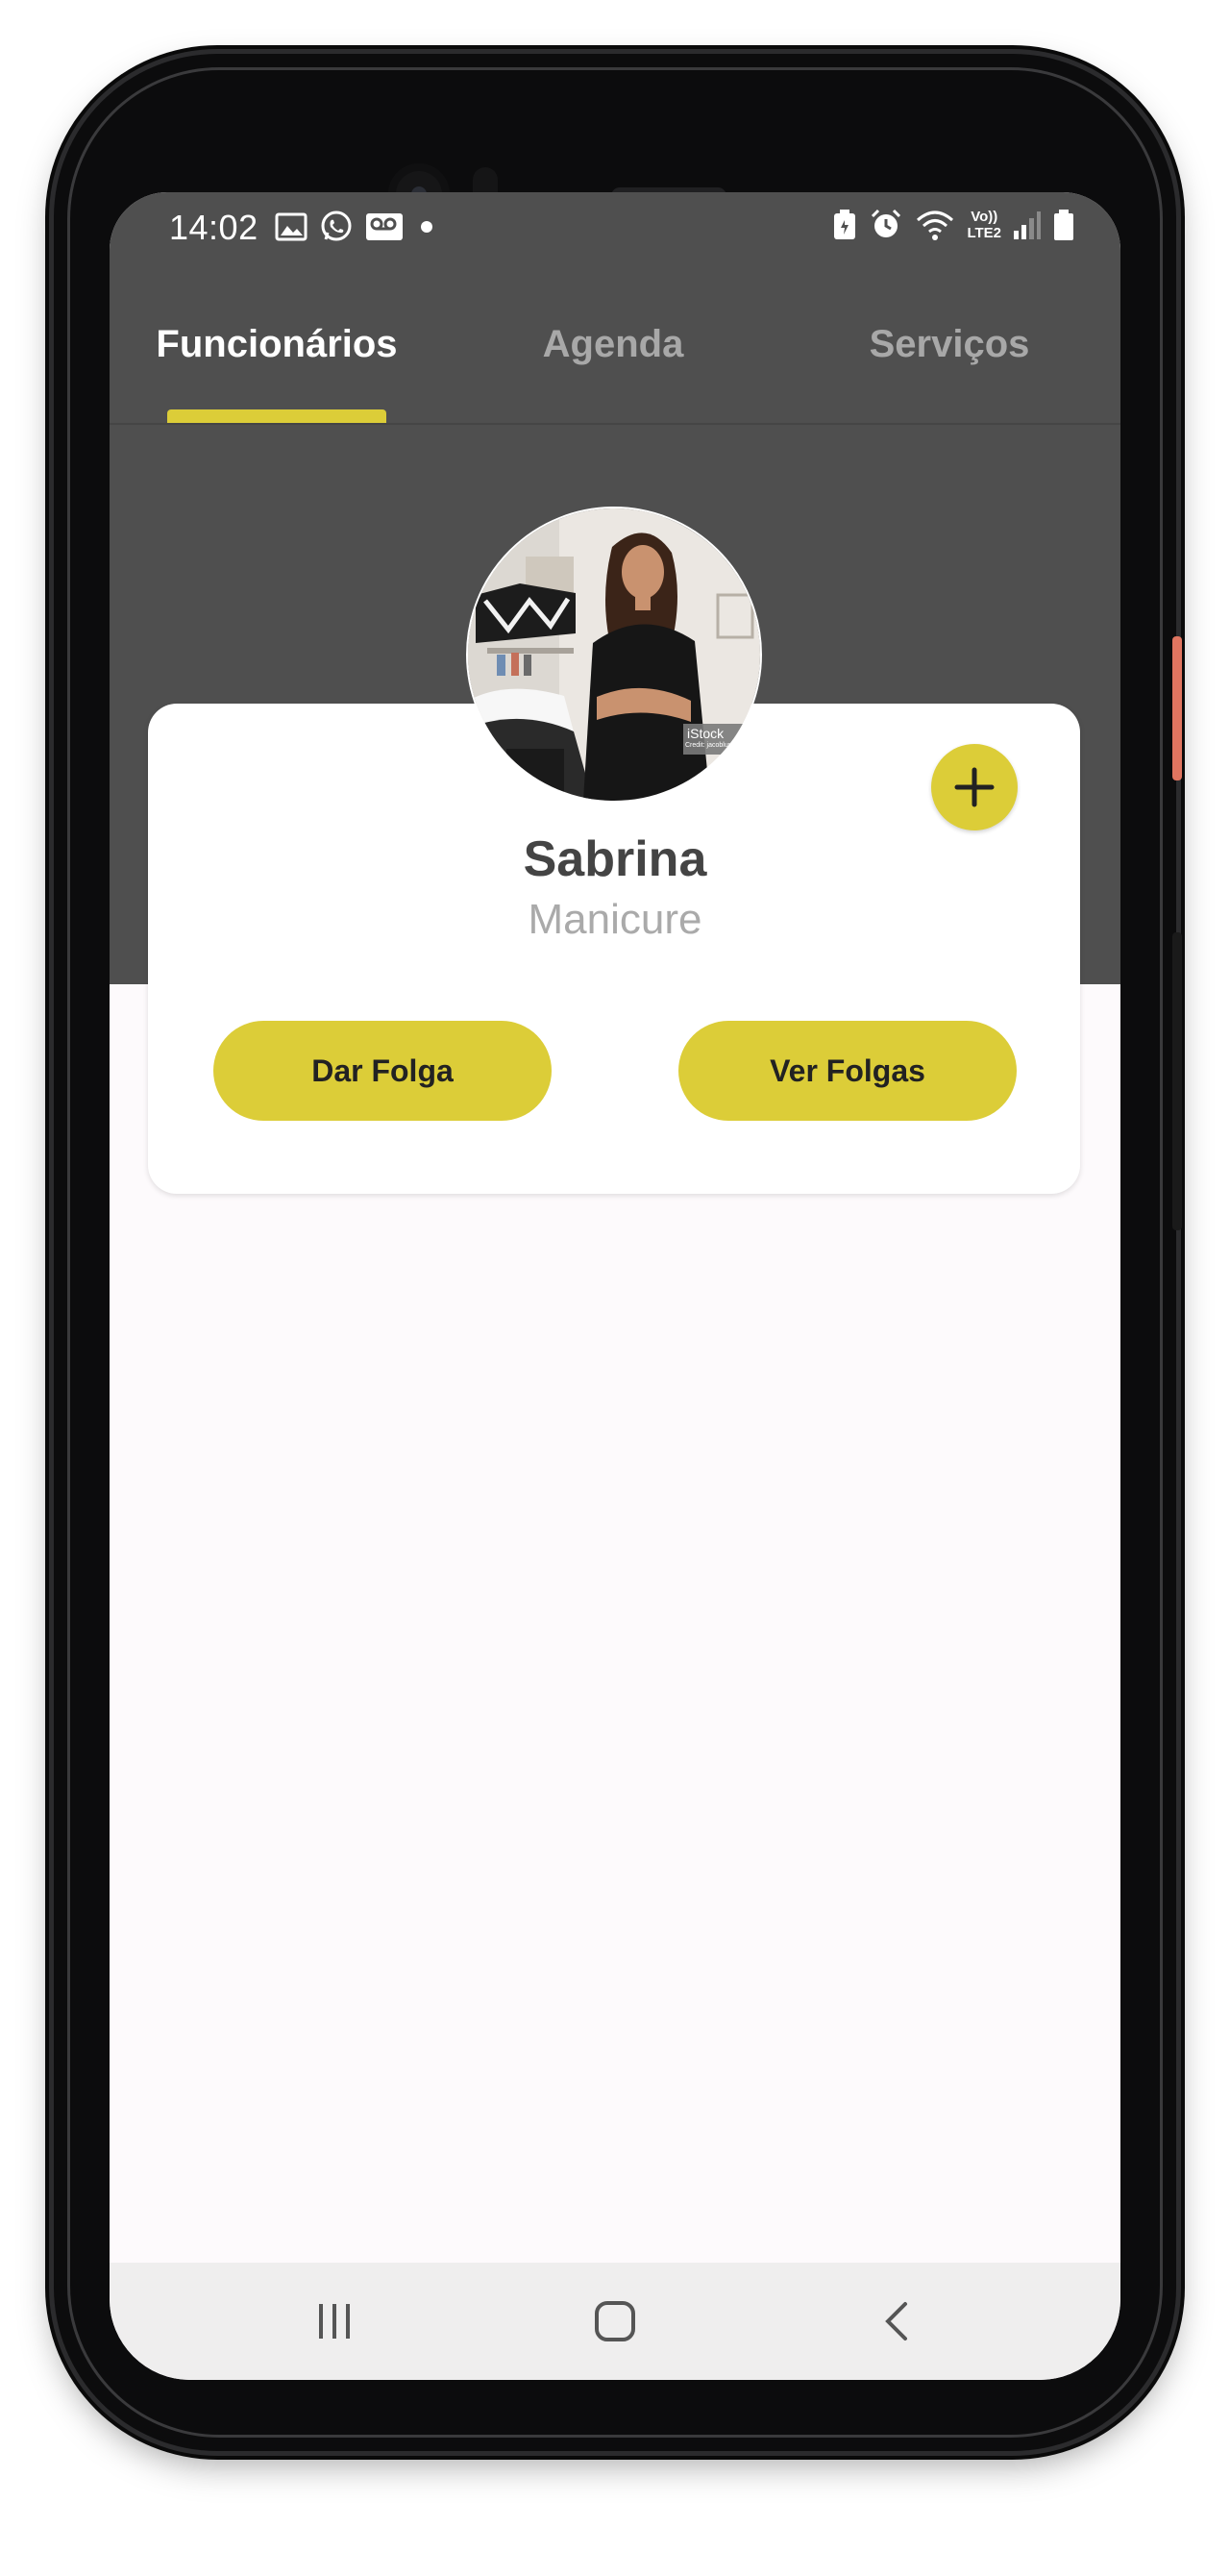 The image size is (1230, 2576). I want to click on battery-icon, so click(1063, 225).